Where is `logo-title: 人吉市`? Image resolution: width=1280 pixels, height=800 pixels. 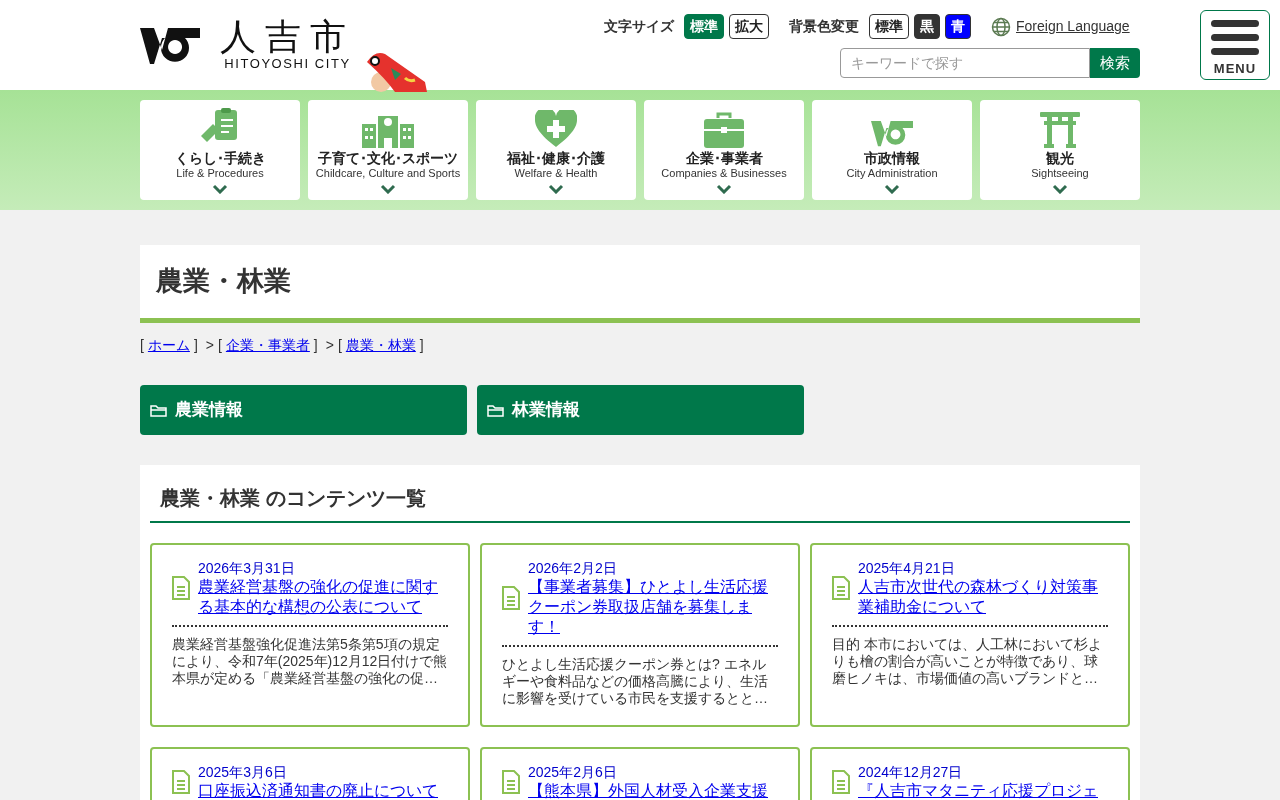 logo-title: 人吉市 is located at coordinates (287, 37).